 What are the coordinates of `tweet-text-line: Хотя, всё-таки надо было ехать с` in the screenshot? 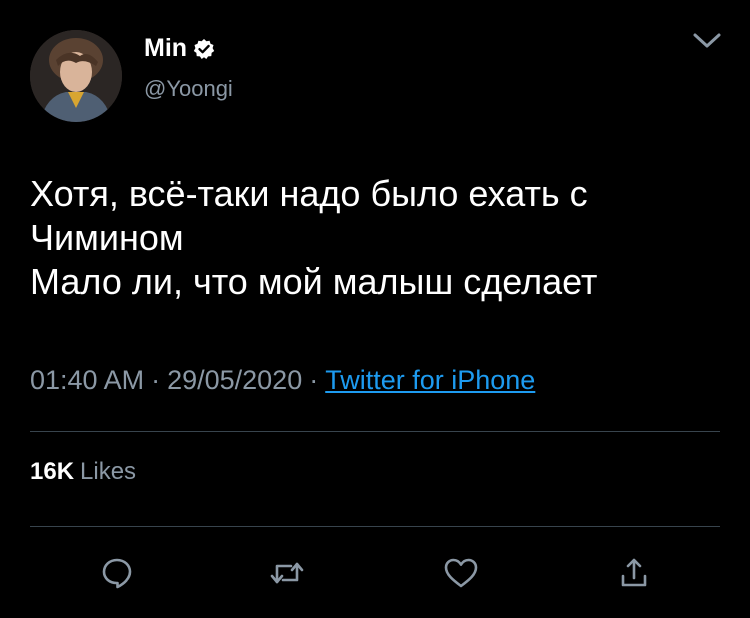 It's located at (309, 193).